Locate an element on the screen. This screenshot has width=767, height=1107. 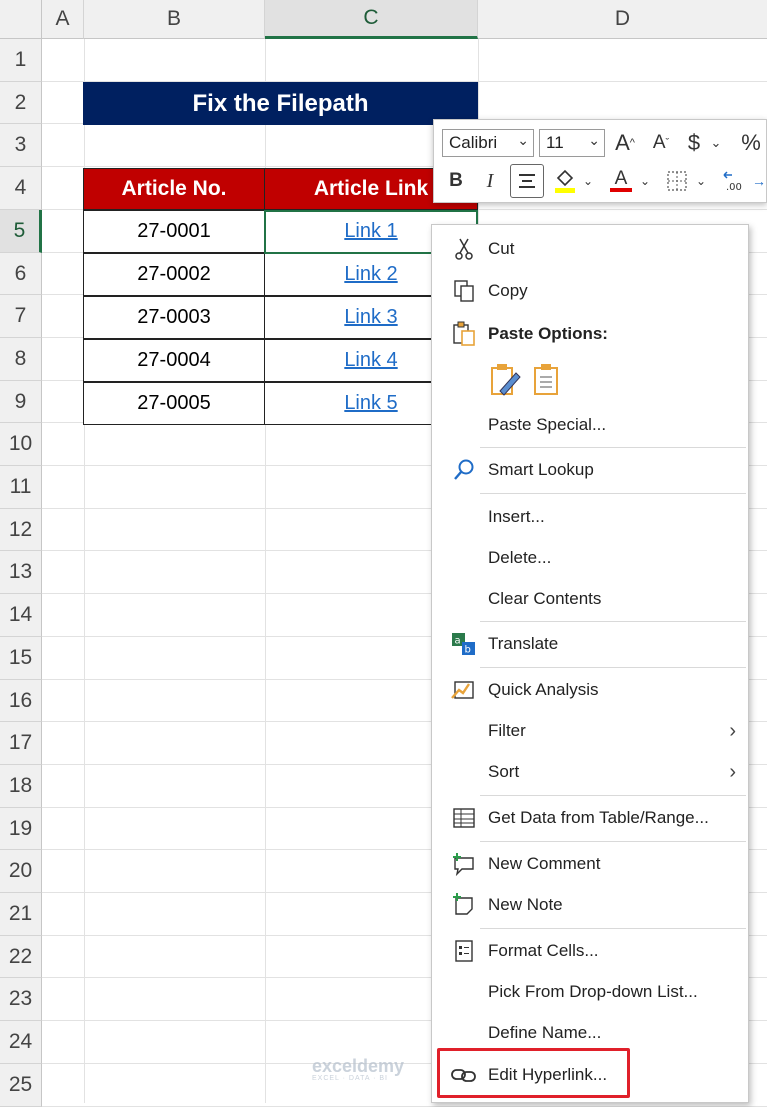
increase-font-size-button: A ^ is located at coordinates (625, 143).